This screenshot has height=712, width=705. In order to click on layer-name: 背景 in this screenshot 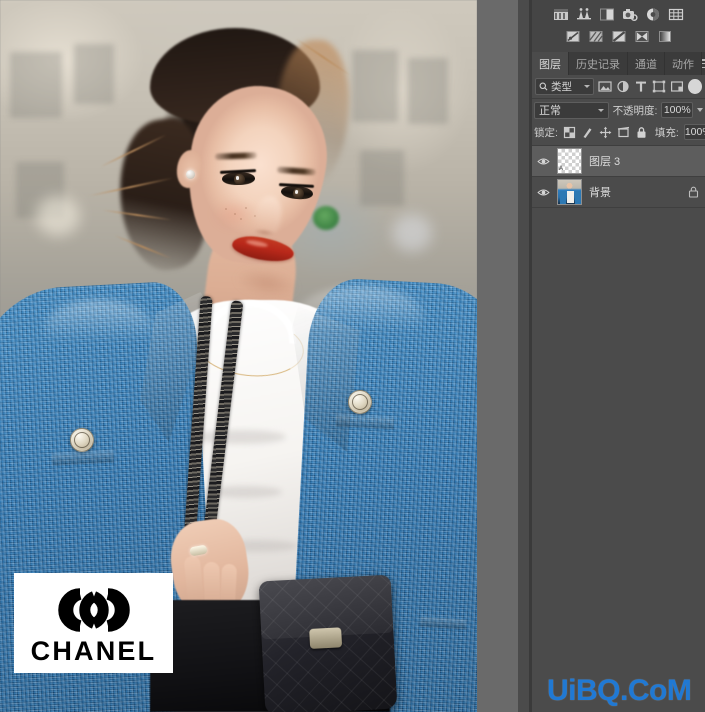, I will do `click(600, 192)`.